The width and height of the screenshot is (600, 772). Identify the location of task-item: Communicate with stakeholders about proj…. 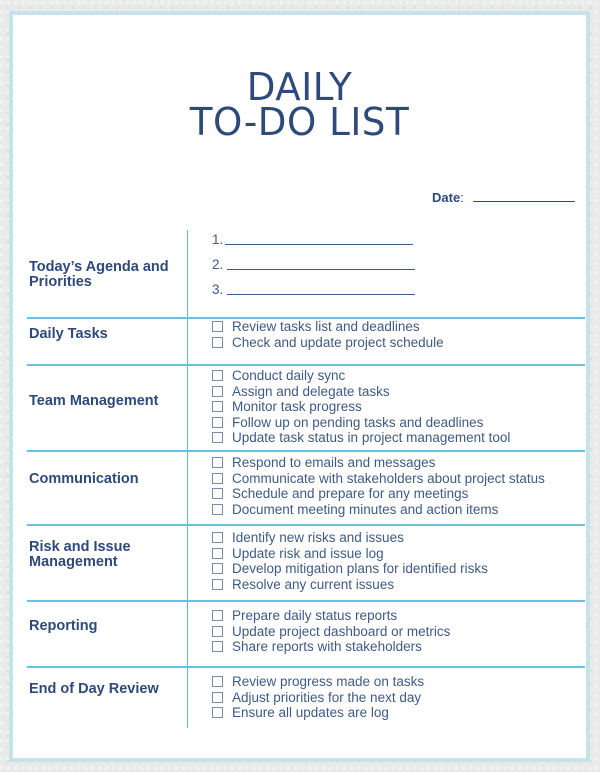
(378, 479).